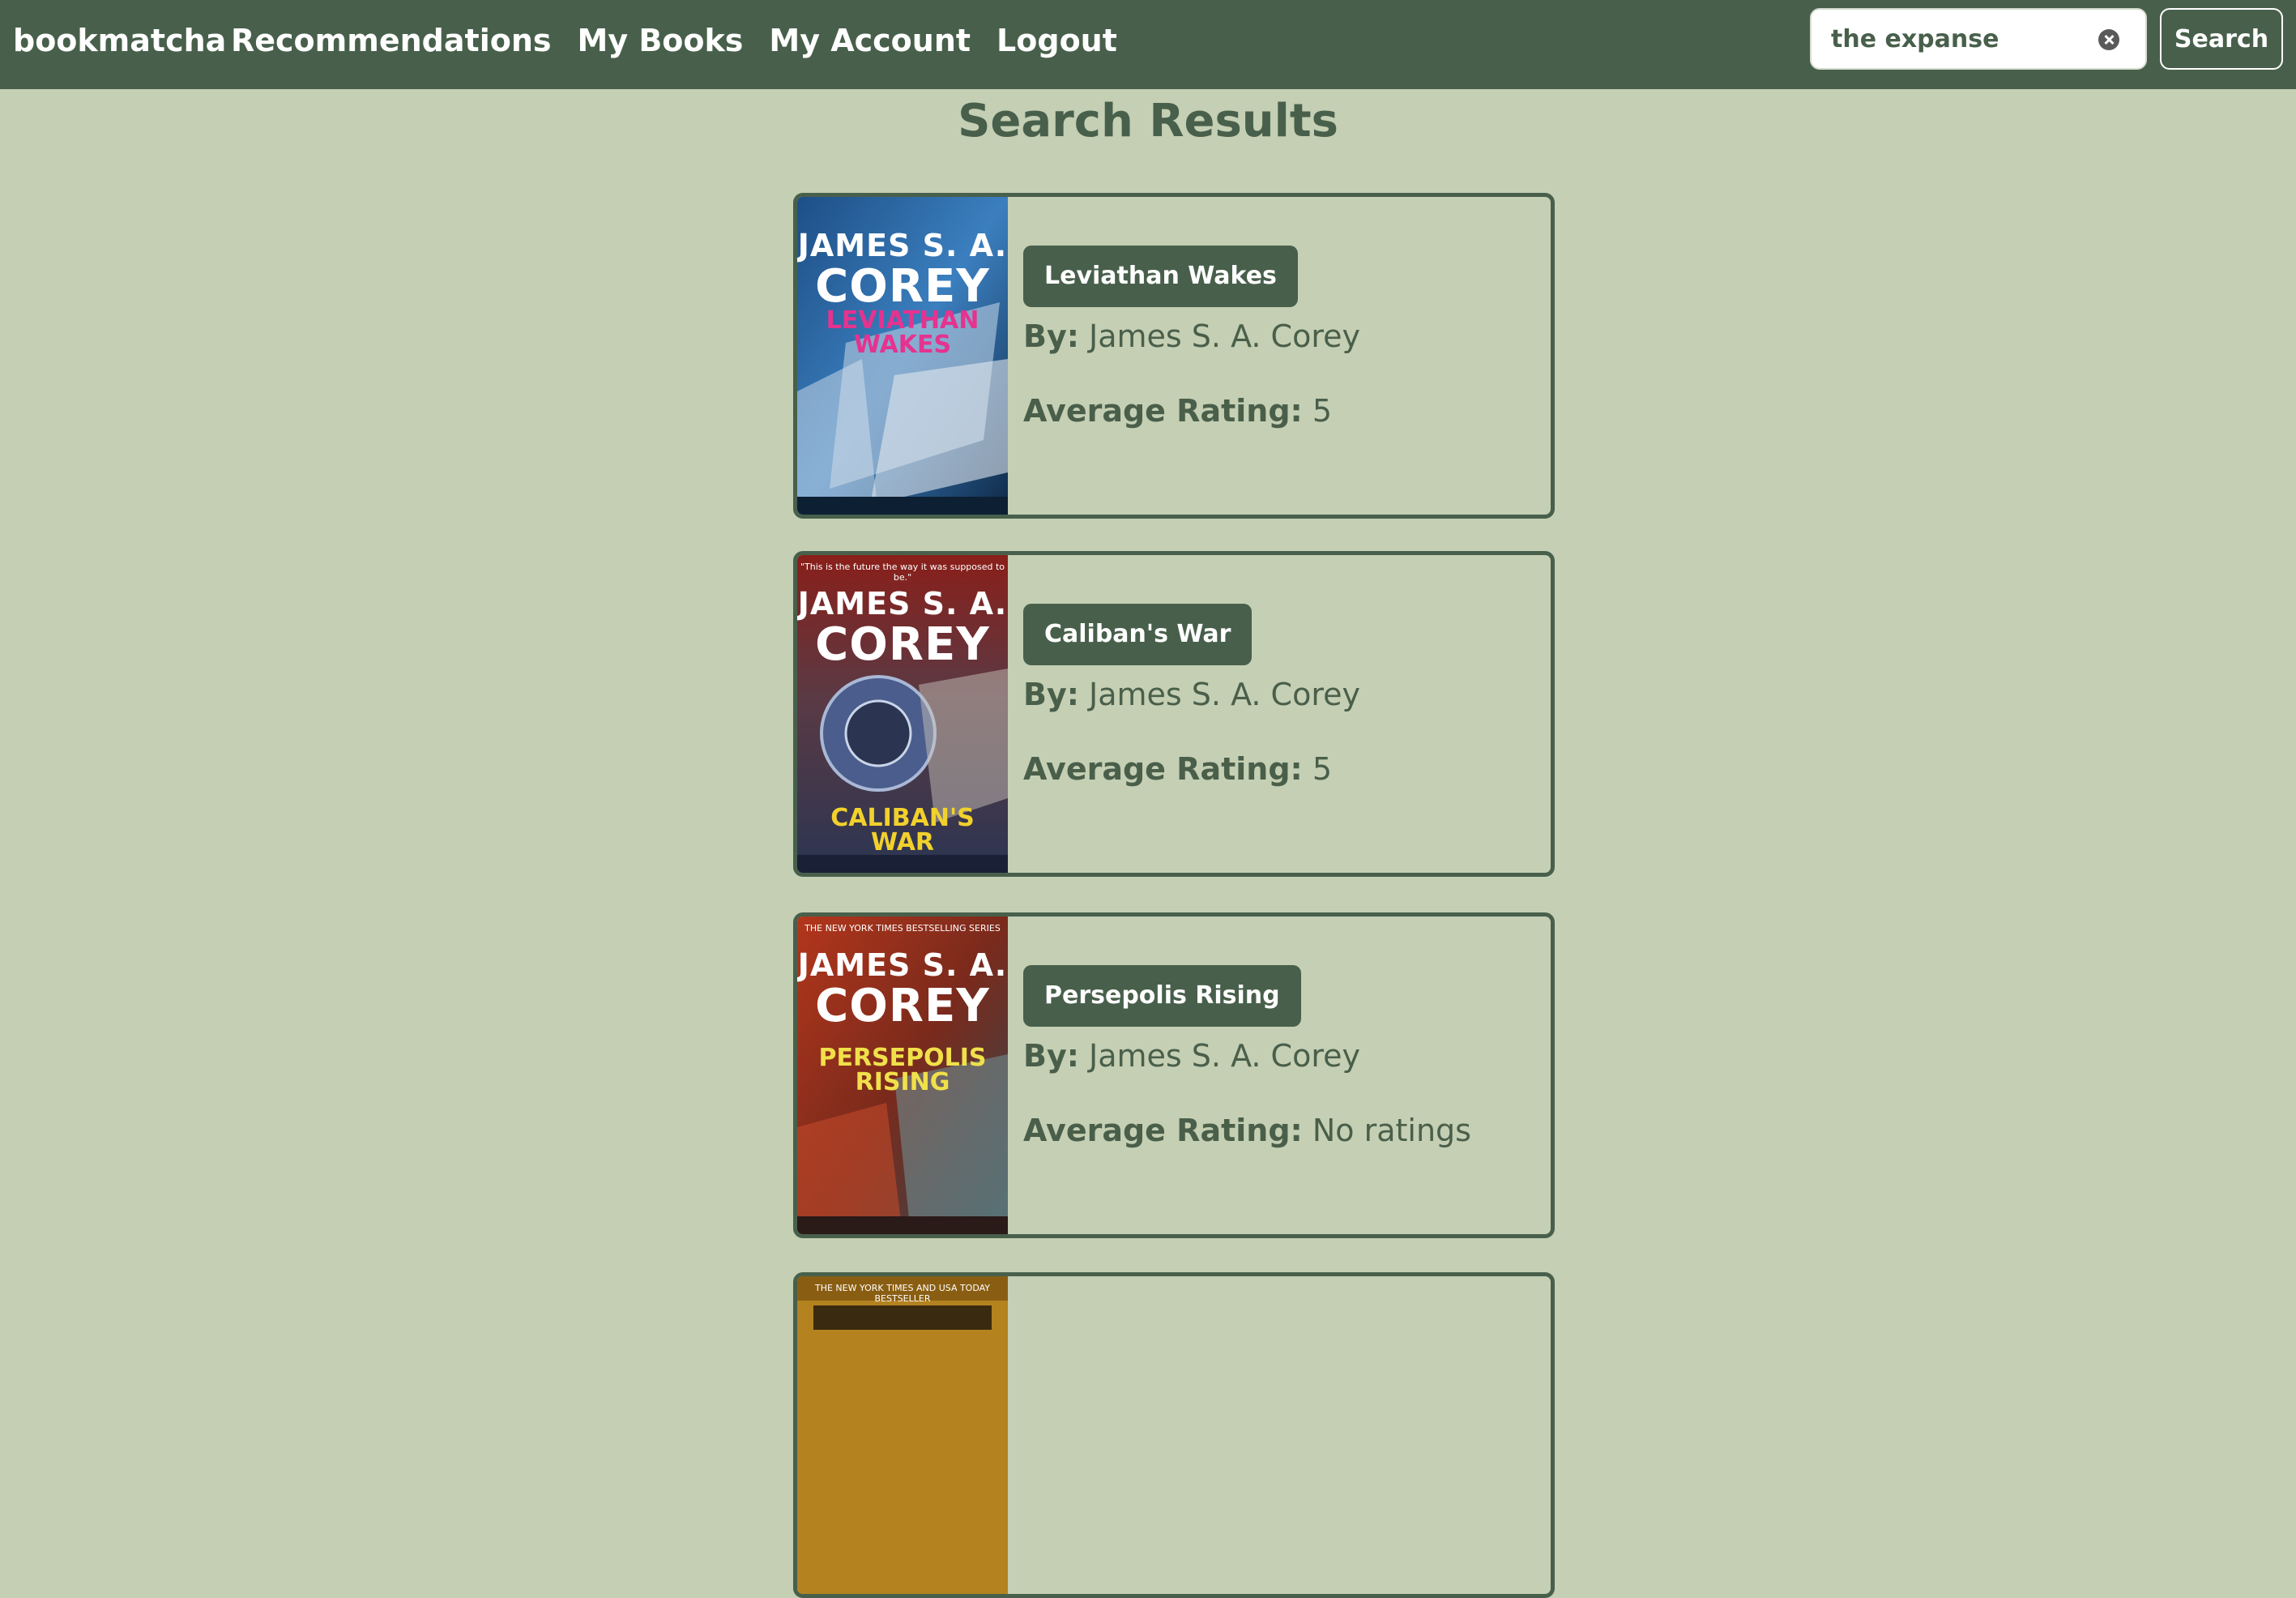 This screenshot has height=1598, width=2296. I want to click on cover-title: PERSEPOLIS RISING, so click(902, 1070).